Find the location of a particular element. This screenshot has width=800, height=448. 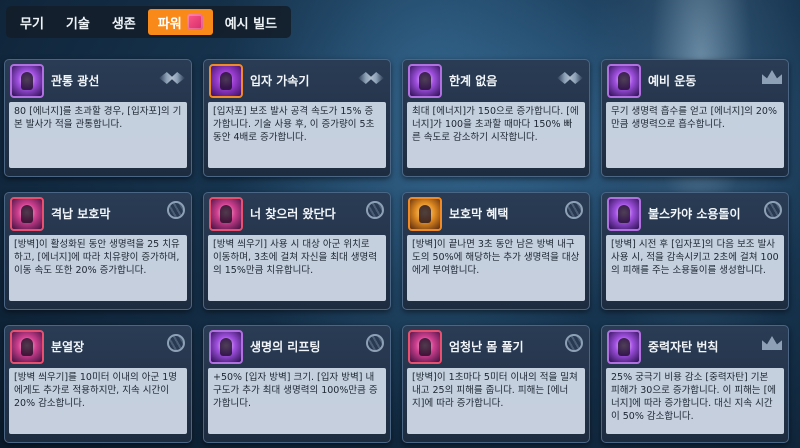

card-header: 생명의 리프팅 is located at coordinates (297, 346).